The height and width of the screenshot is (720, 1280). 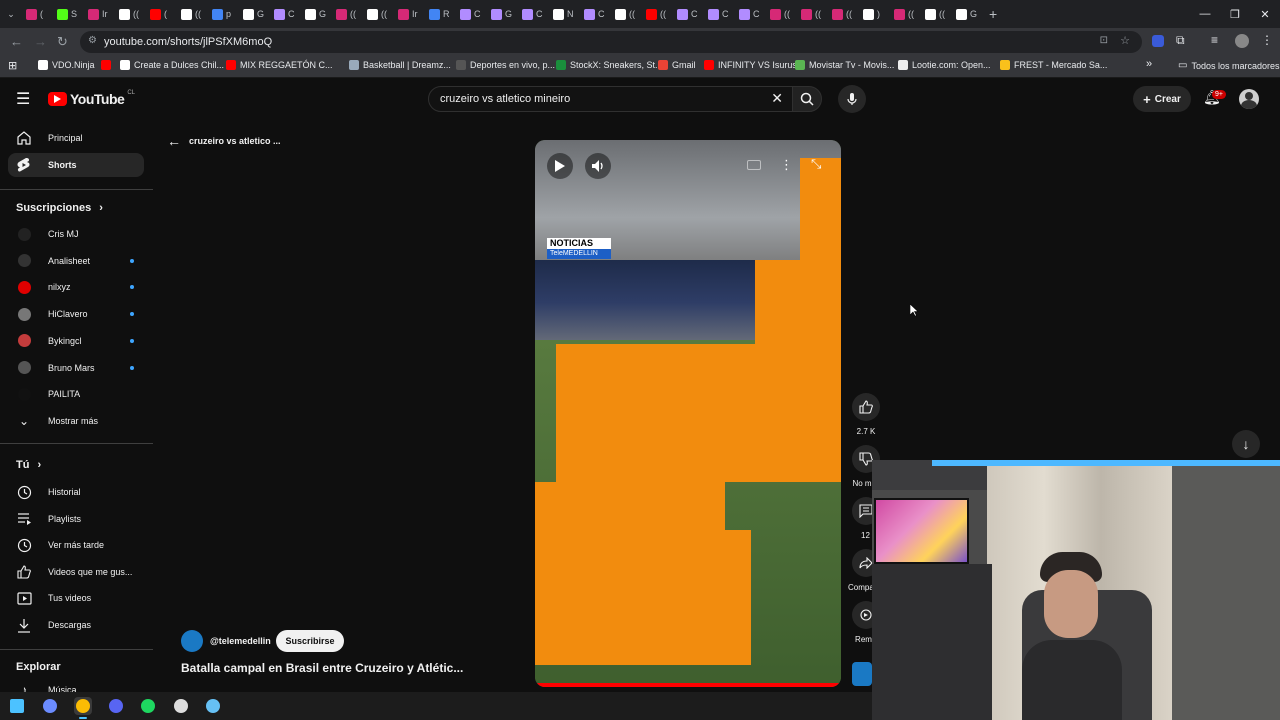 I want to click on hamburger-menu-icon: ☰, so click(x=23, y=99).